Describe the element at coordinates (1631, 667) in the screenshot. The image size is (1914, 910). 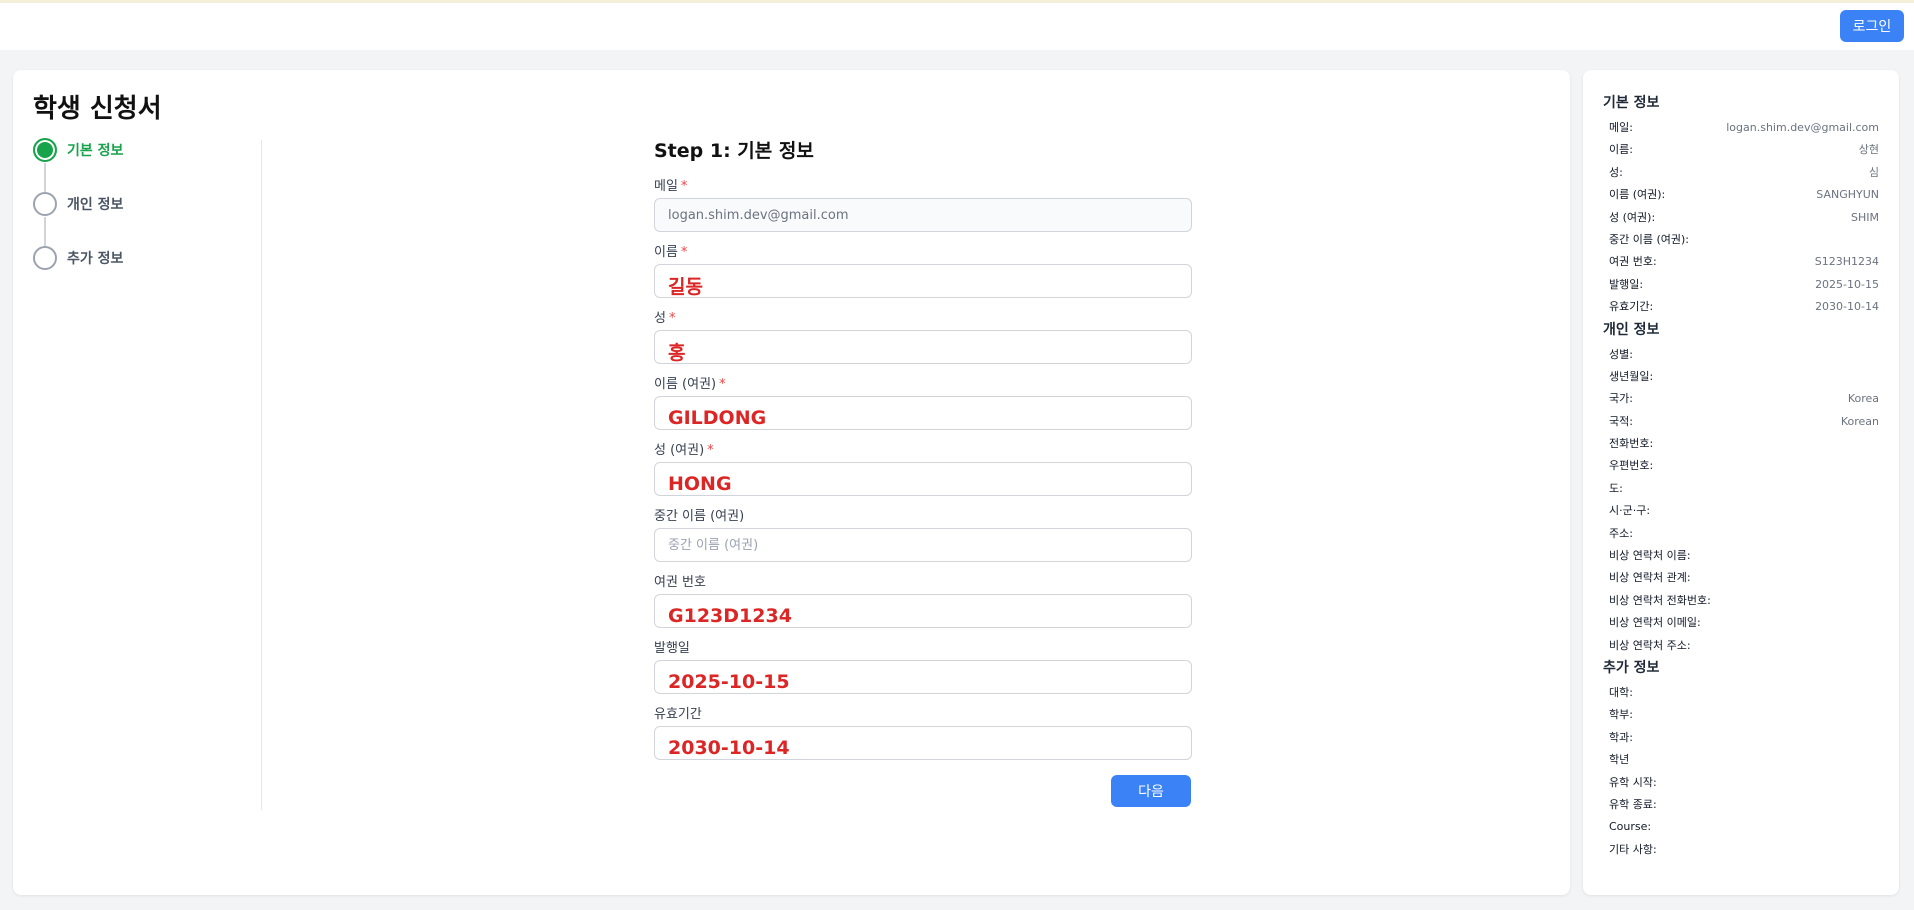
I see `summary-additional-title: 추가 정보` at that location.